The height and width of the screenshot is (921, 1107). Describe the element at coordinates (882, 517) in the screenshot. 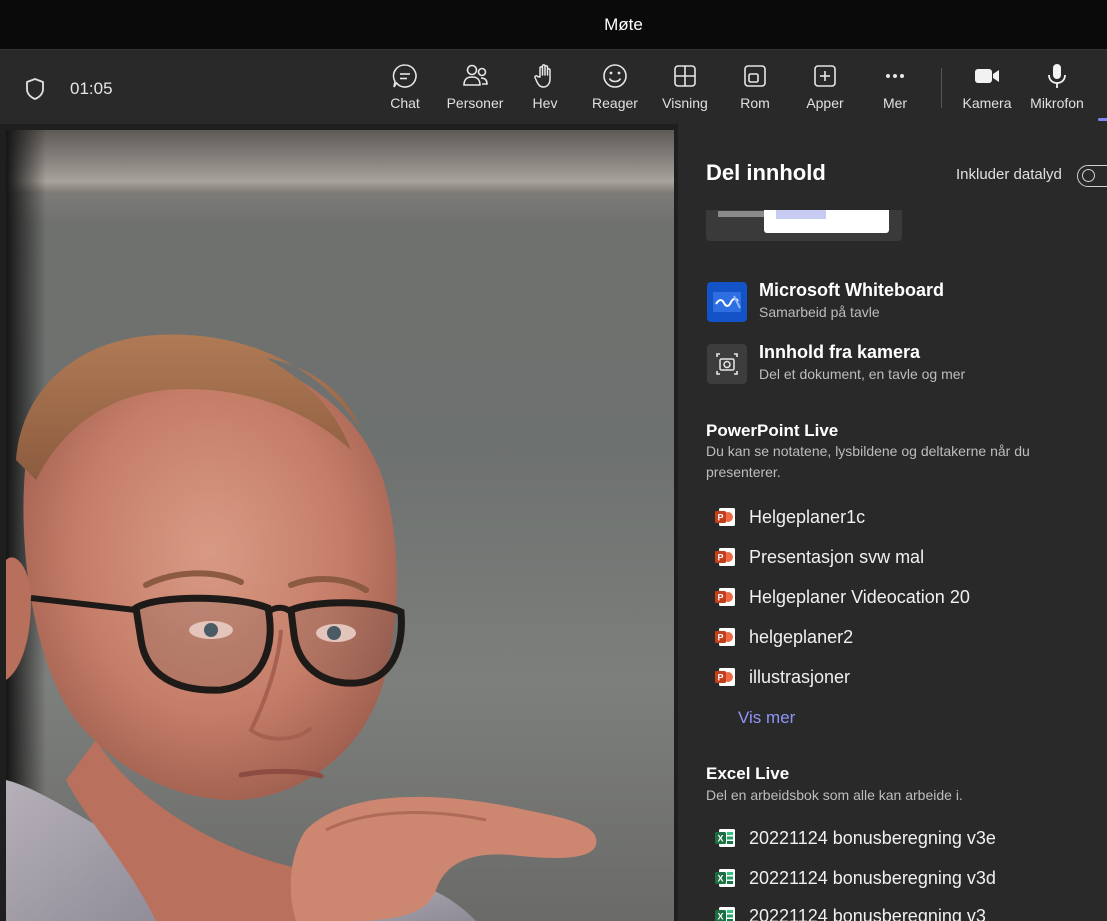

I see `powerpoint-file-item: P Helgeplaner1c` at that location.